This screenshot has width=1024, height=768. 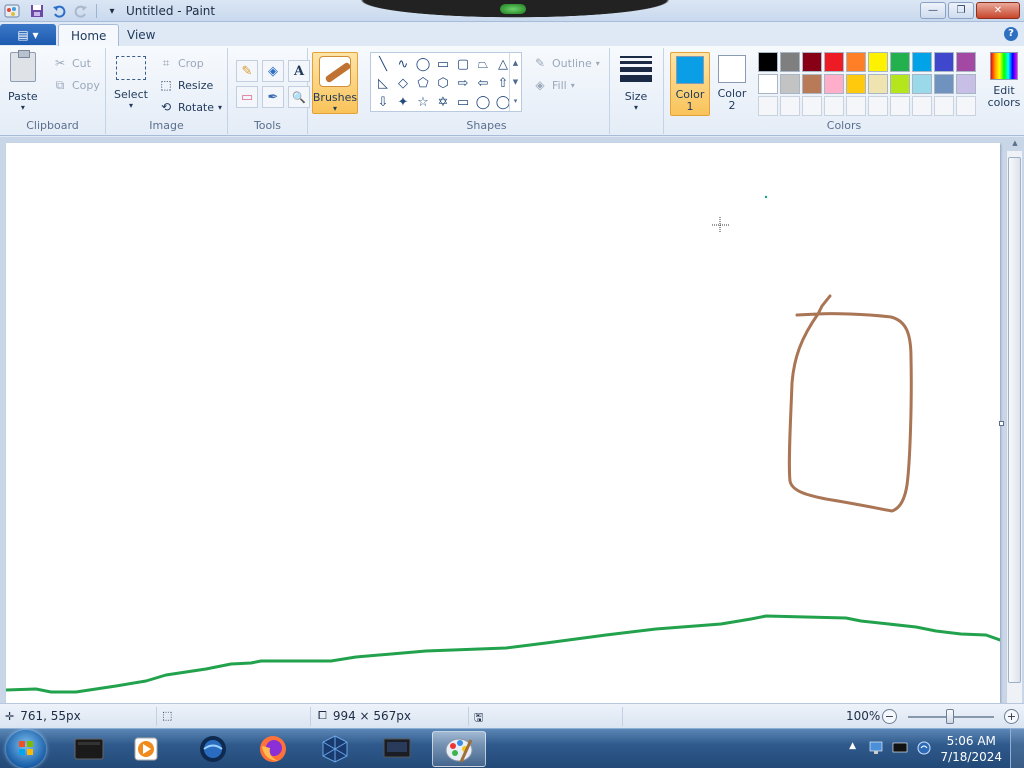 What do you see at coordinates (1004, 80) in the screenshot?
I see `edit-colors-button: Edit colors` at bounding box center [1004, 80].